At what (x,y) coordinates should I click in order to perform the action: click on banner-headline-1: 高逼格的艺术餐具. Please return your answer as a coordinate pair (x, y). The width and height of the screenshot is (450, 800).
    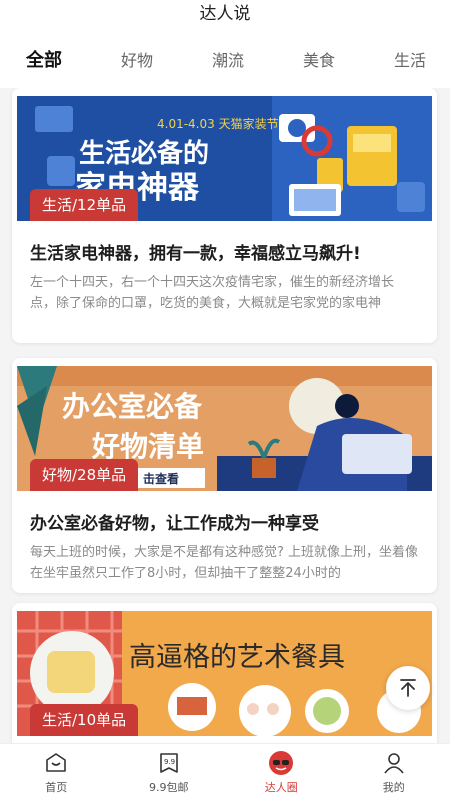
    Looking at the image, I should click on (237, 657).